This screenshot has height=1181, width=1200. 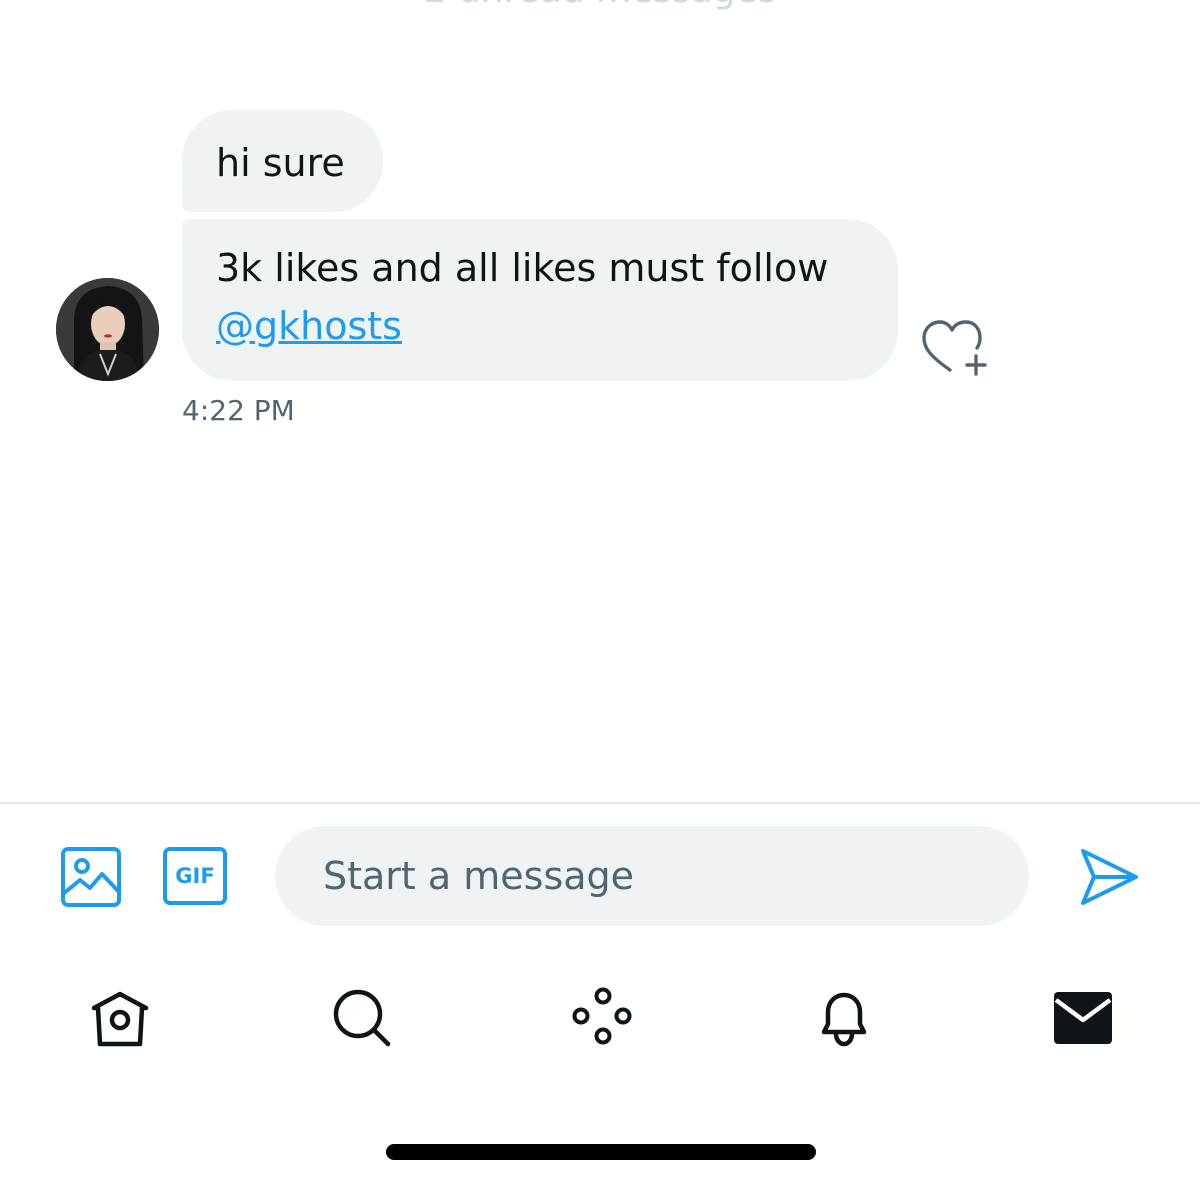 What do you see at coordinates (91, 877) in the screenshot?
I see `image-icon` at bounding box center [91, 877].